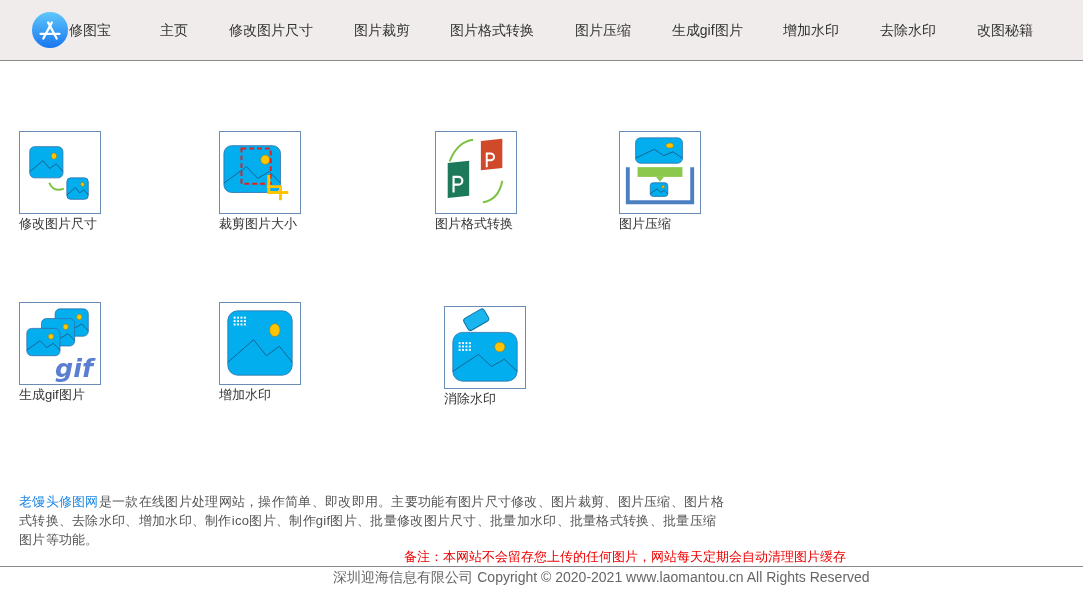 This screenshot has height=602, width=1083. I want to click on tool-link: 修改图片尺寸, so click(60, 182).